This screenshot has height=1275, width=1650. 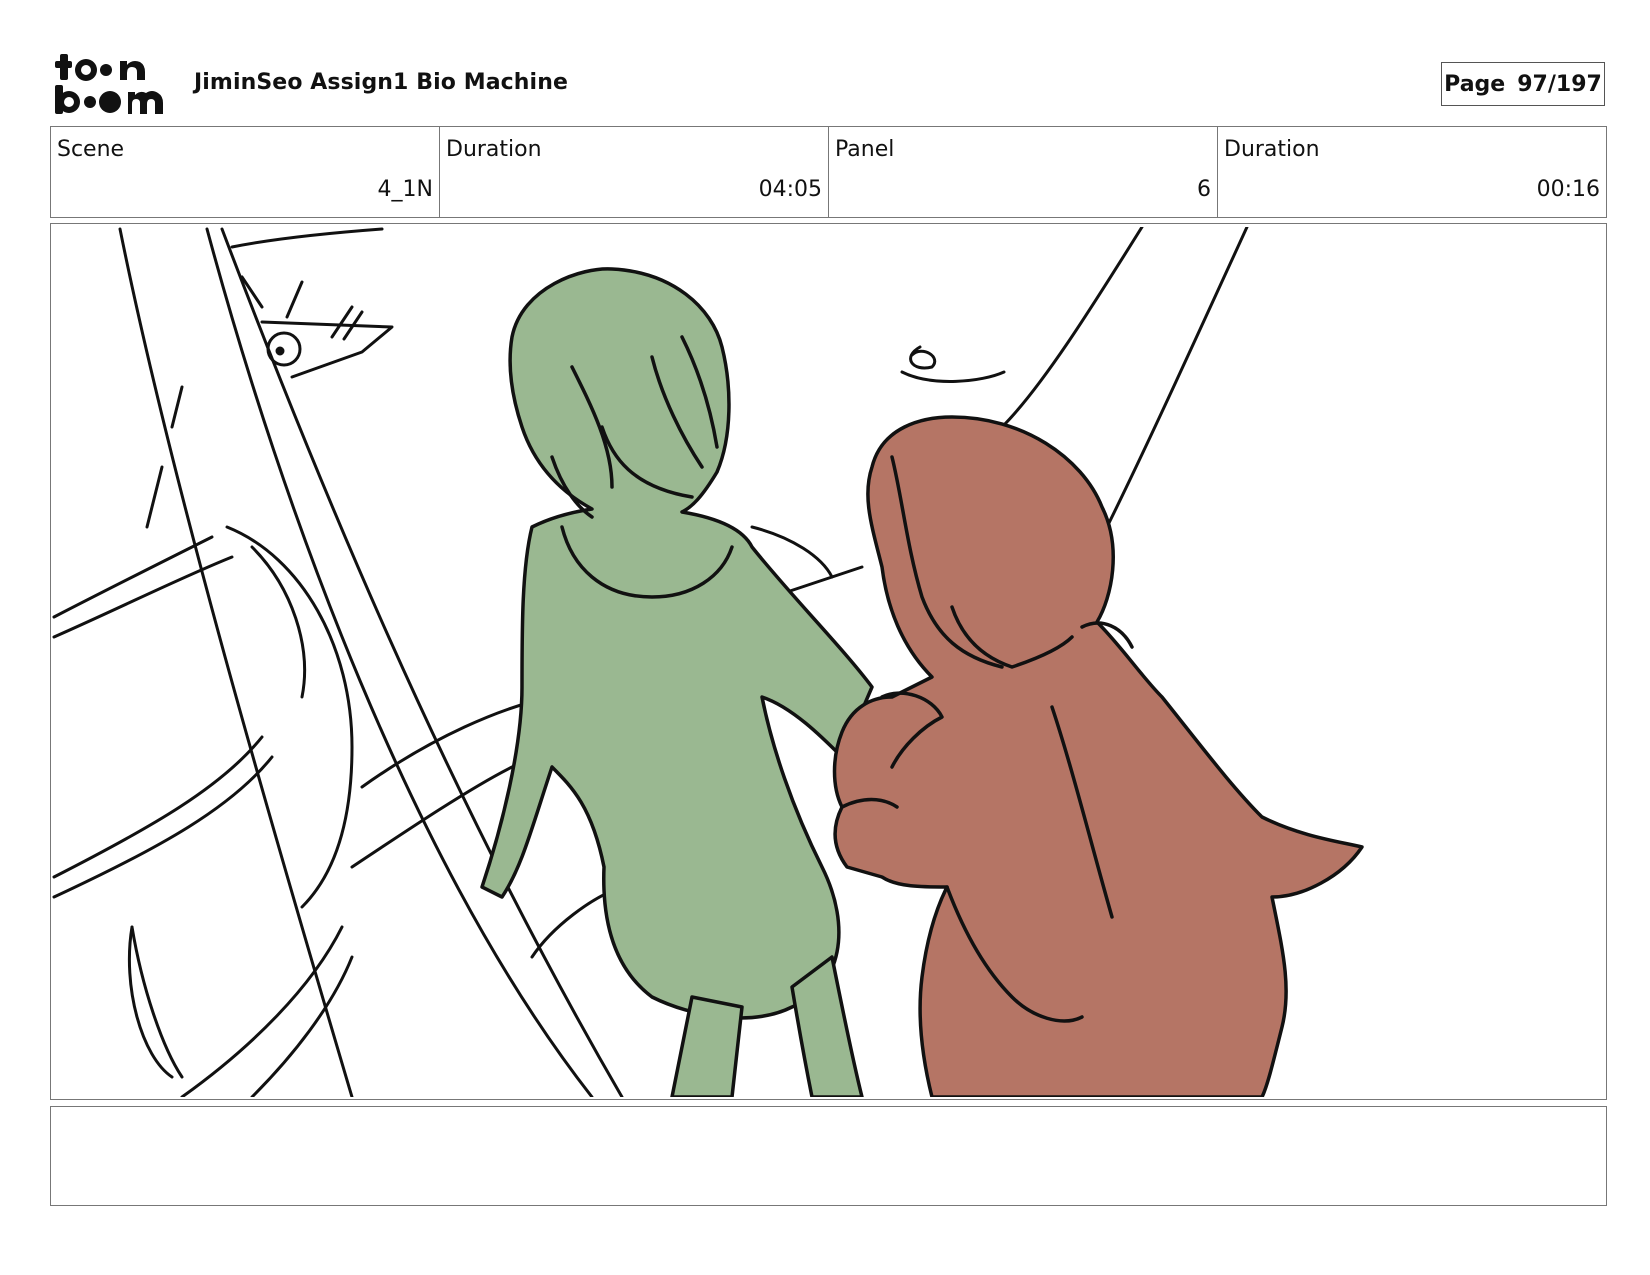 I want to click on panel-value: 6, so click(x=1204, y=189).